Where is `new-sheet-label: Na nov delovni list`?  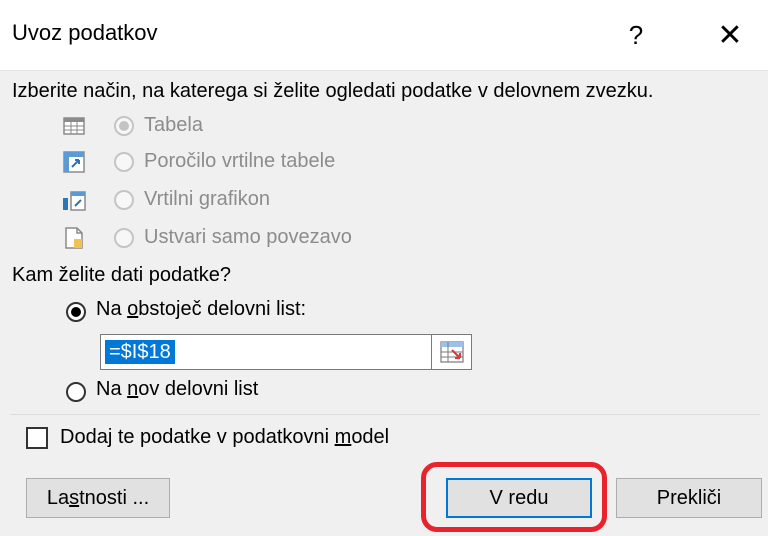 new-sheet-label: Na nov delovni list is located at coordinates (177, 389).